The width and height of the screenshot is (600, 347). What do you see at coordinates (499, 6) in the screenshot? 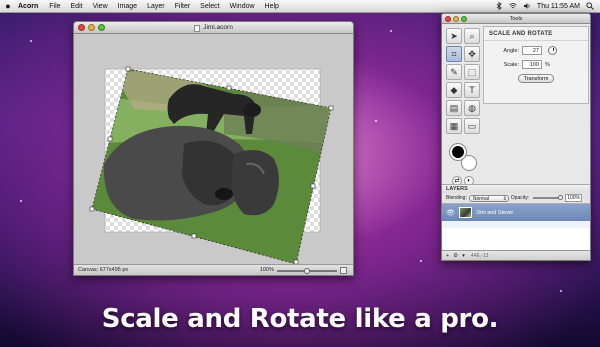
I see `bluetooth-icon` at bounding box center [499, 6].